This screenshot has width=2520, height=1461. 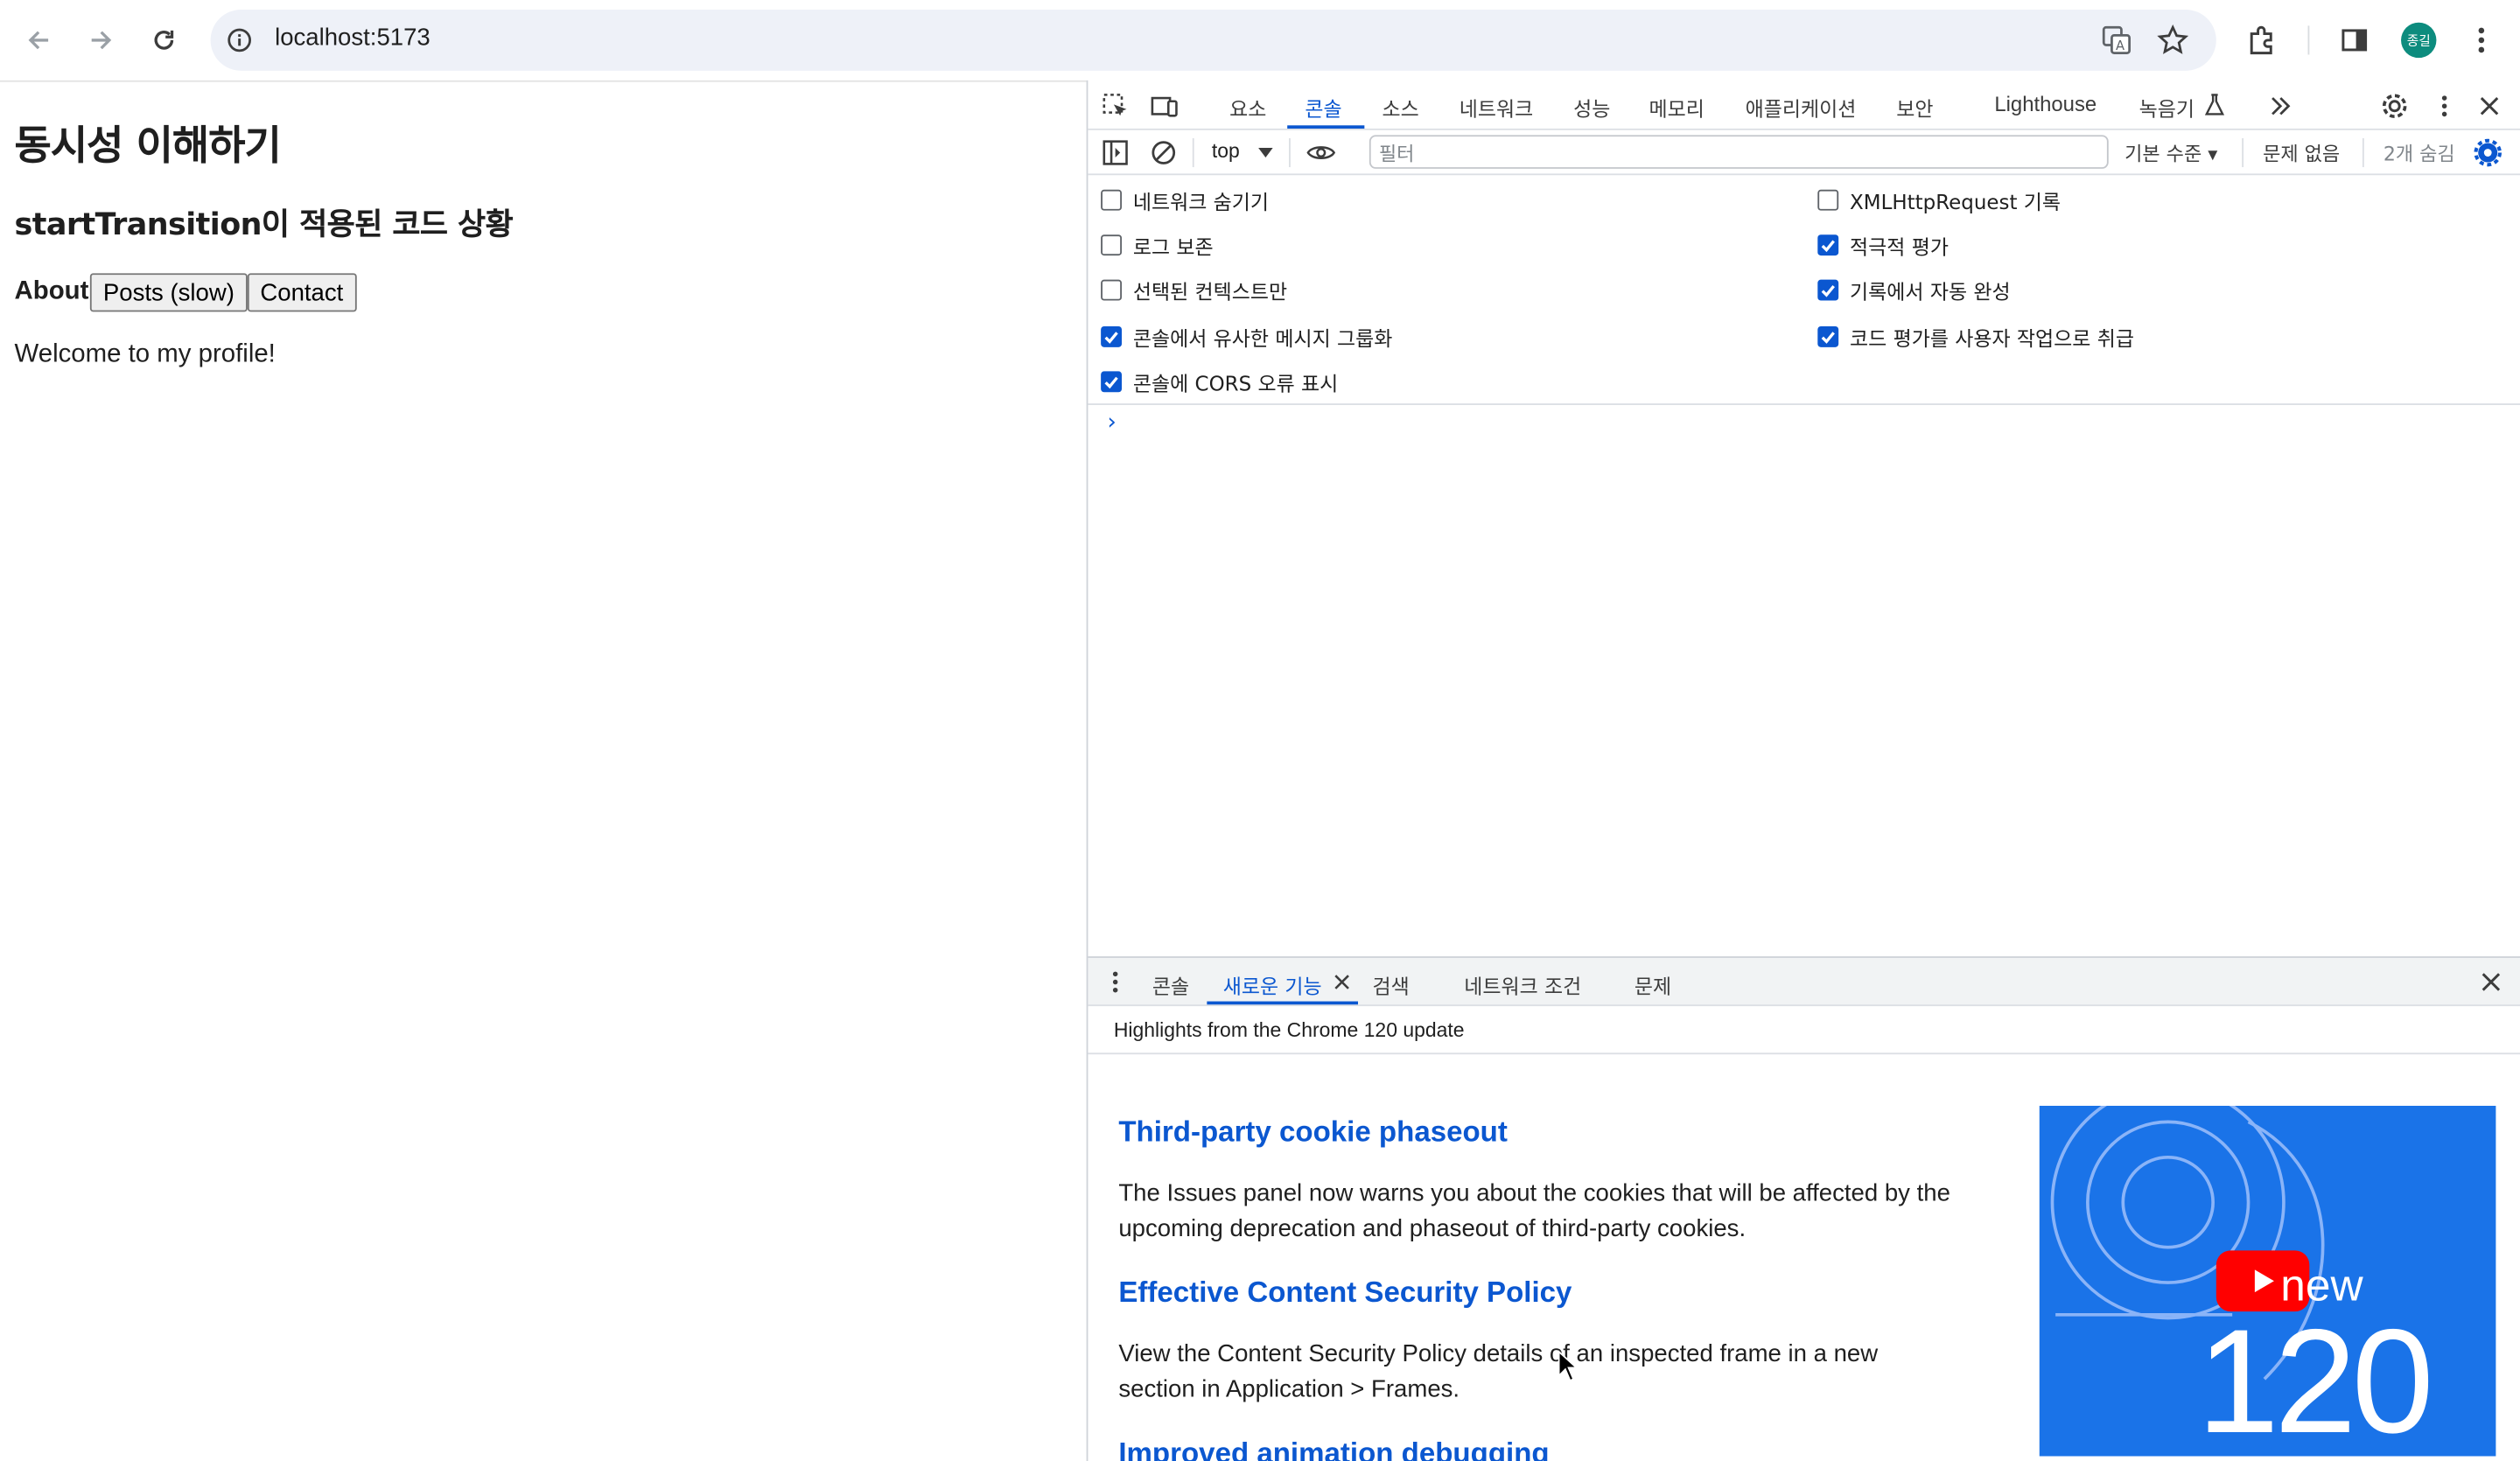 I want to click on extensions-button, so click(x=2261, y=40).